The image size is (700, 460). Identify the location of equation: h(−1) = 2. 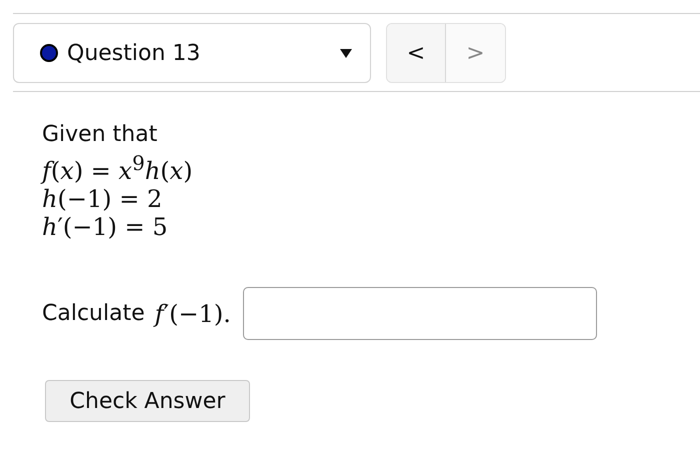
(103, 199).